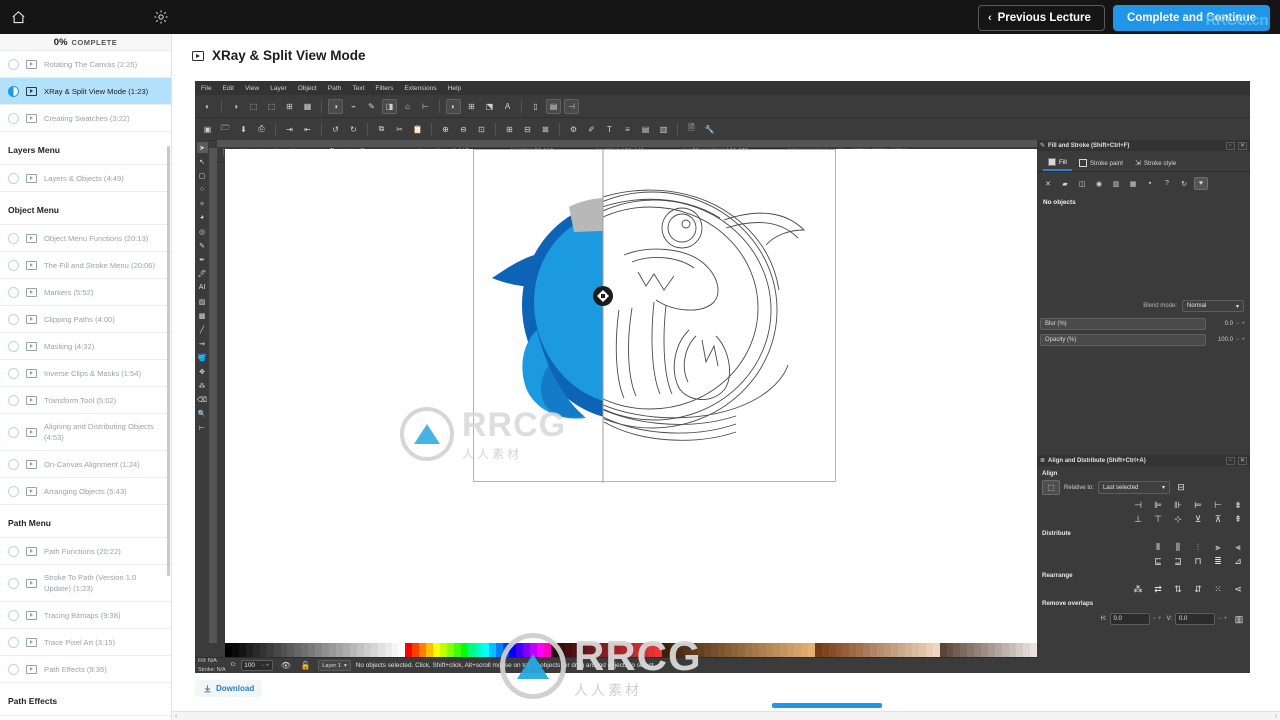 The image size is (1280, 720). What do you see at coordinates (1158, 589) in the screenshot?
I see `exchange-selection-order-icon: ⇄` at bounding box center [1158, 589].